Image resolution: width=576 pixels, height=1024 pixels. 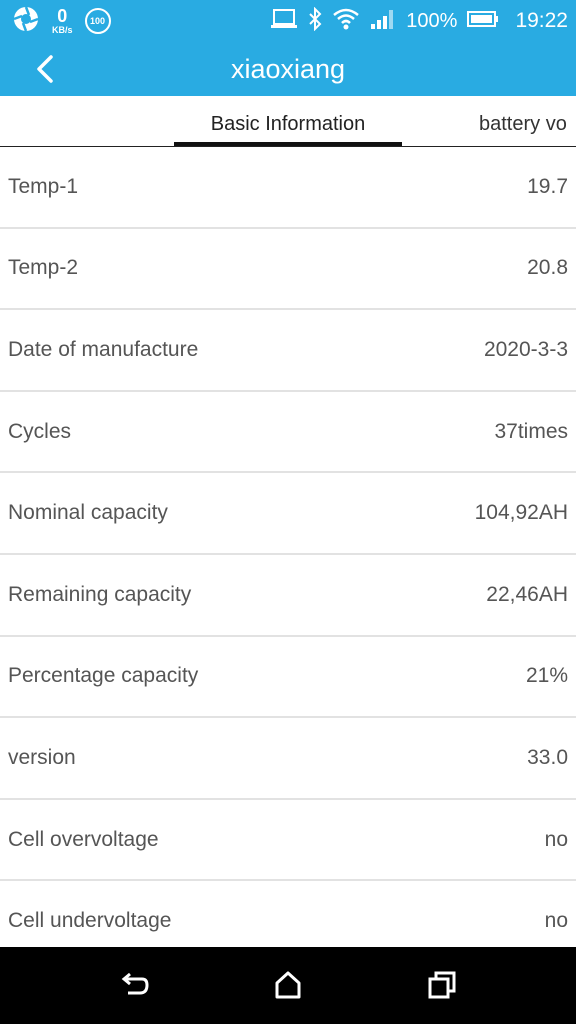 I want to click on back-button, so click(x=45, y=69).